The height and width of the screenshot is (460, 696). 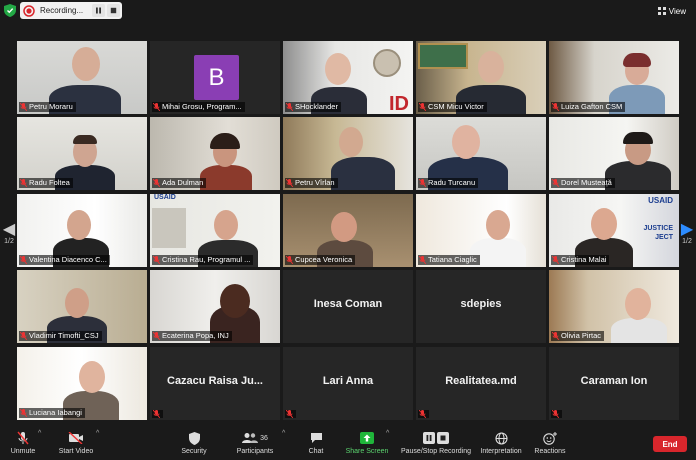 I want to click on participant-tile: Luiza Gafton CSM, so click(x=614, y=77).